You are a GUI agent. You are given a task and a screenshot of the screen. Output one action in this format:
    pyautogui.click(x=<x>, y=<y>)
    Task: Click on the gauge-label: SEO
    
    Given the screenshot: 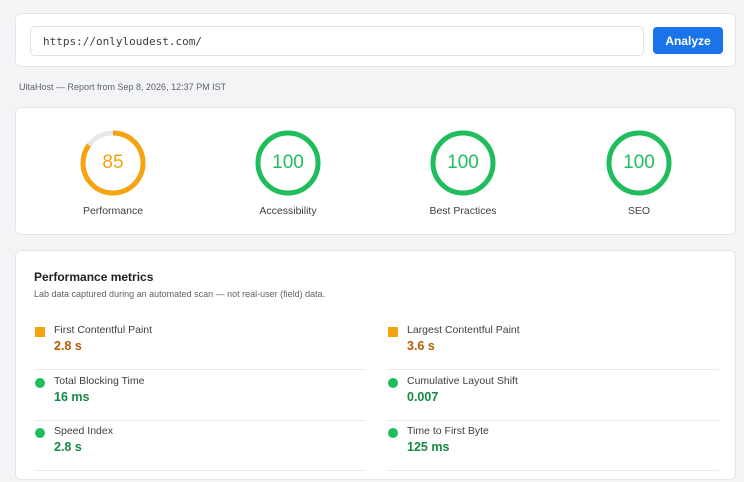 What is the action you would take?
    pyautogui.click(x=639, y=211)
    